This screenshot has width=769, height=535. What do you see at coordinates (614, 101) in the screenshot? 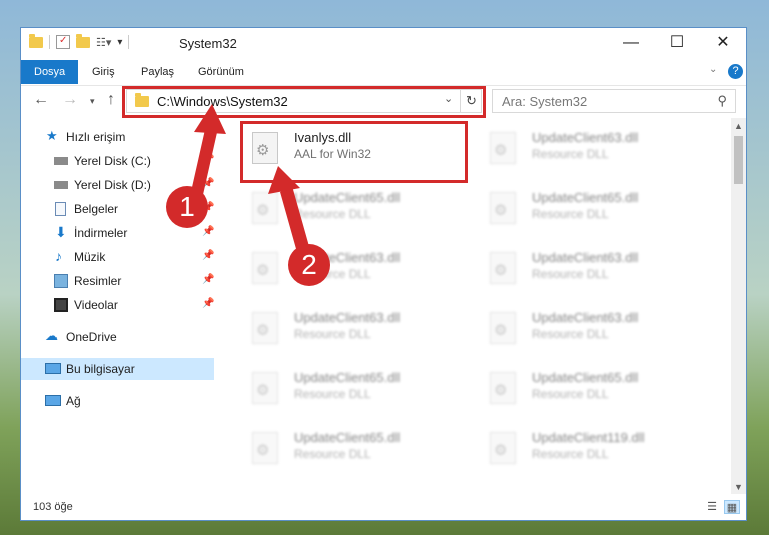
I see `search-input: Ara: System32 ⚲` at bounding box center [614, 101].